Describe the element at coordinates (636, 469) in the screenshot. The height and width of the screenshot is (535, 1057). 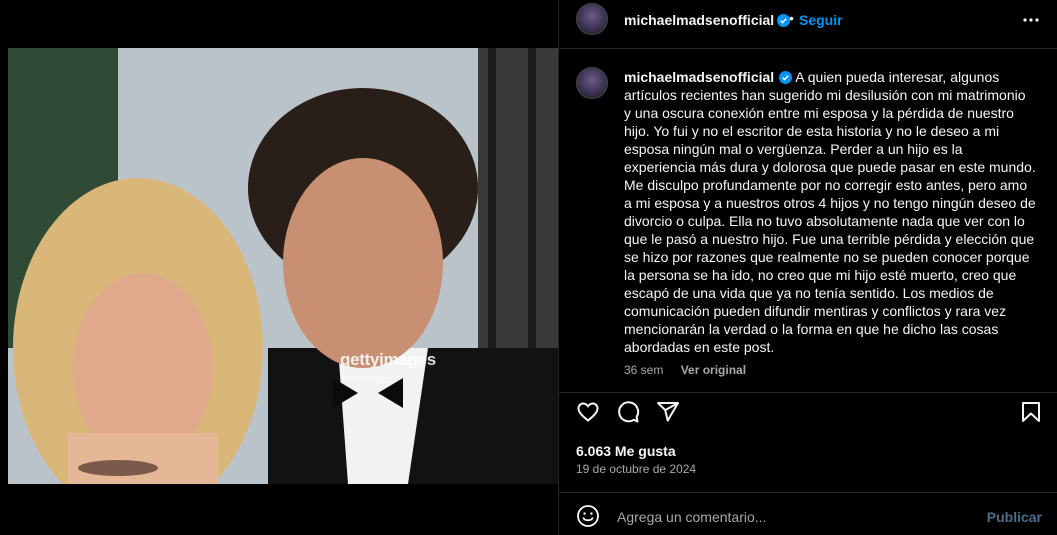
I see `post-date: 19 de octubre de 2024` at that location.